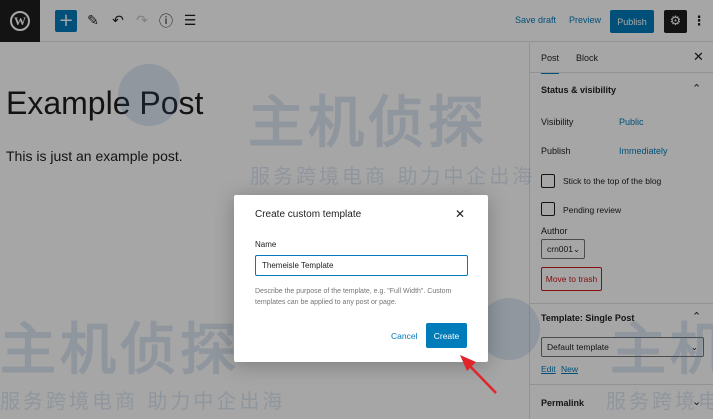 The height and width of the screenshot is (419, 713). Describe the element at coordinates (446, 335) in the screenshot. I see `create-button: Create` at that location.